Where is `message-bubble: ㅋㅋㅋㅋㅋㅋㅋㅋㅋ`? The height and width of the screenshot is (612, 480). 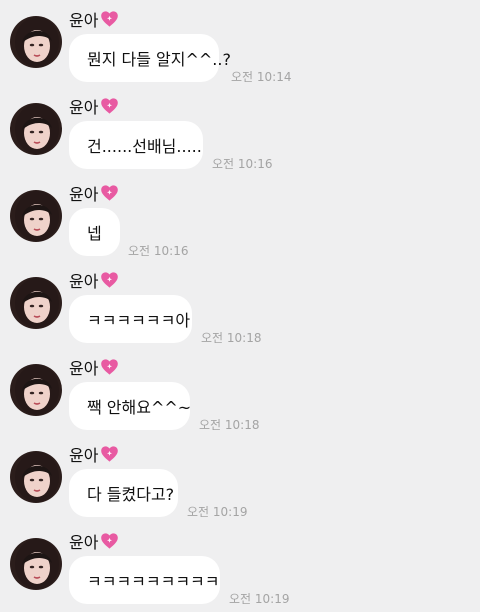
message-bubble: ㅋㅋㅋㅋㅋㅋㅋㅋㅋ is located at coordinates (144, 580).